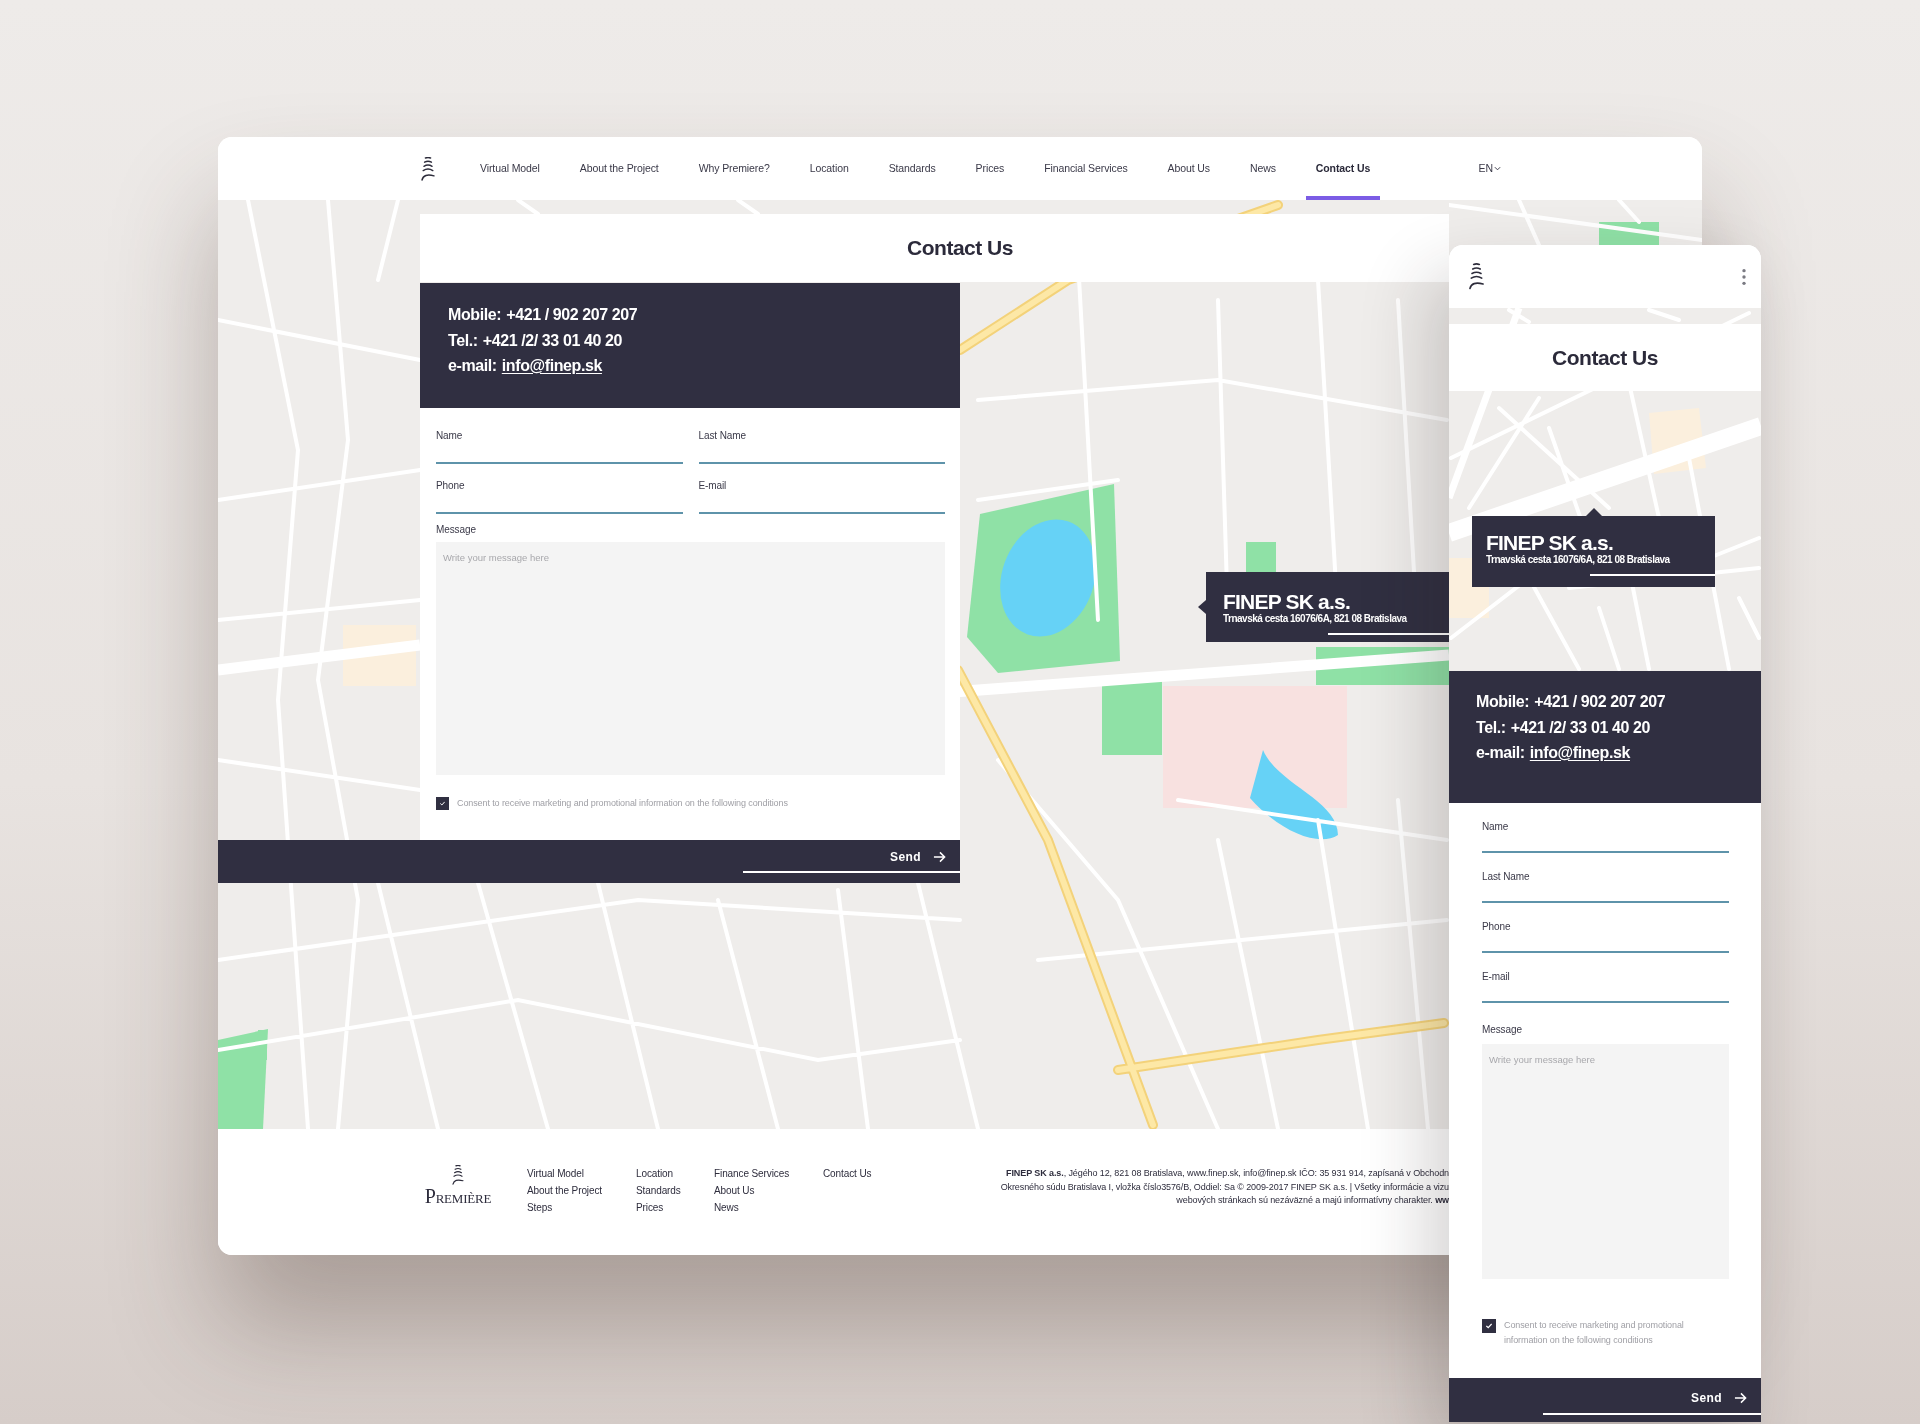  What do you see at coordinates (1497, 168) in the screenshot?
I see `chevron-down-icon` at bounding box center [1497, 168].